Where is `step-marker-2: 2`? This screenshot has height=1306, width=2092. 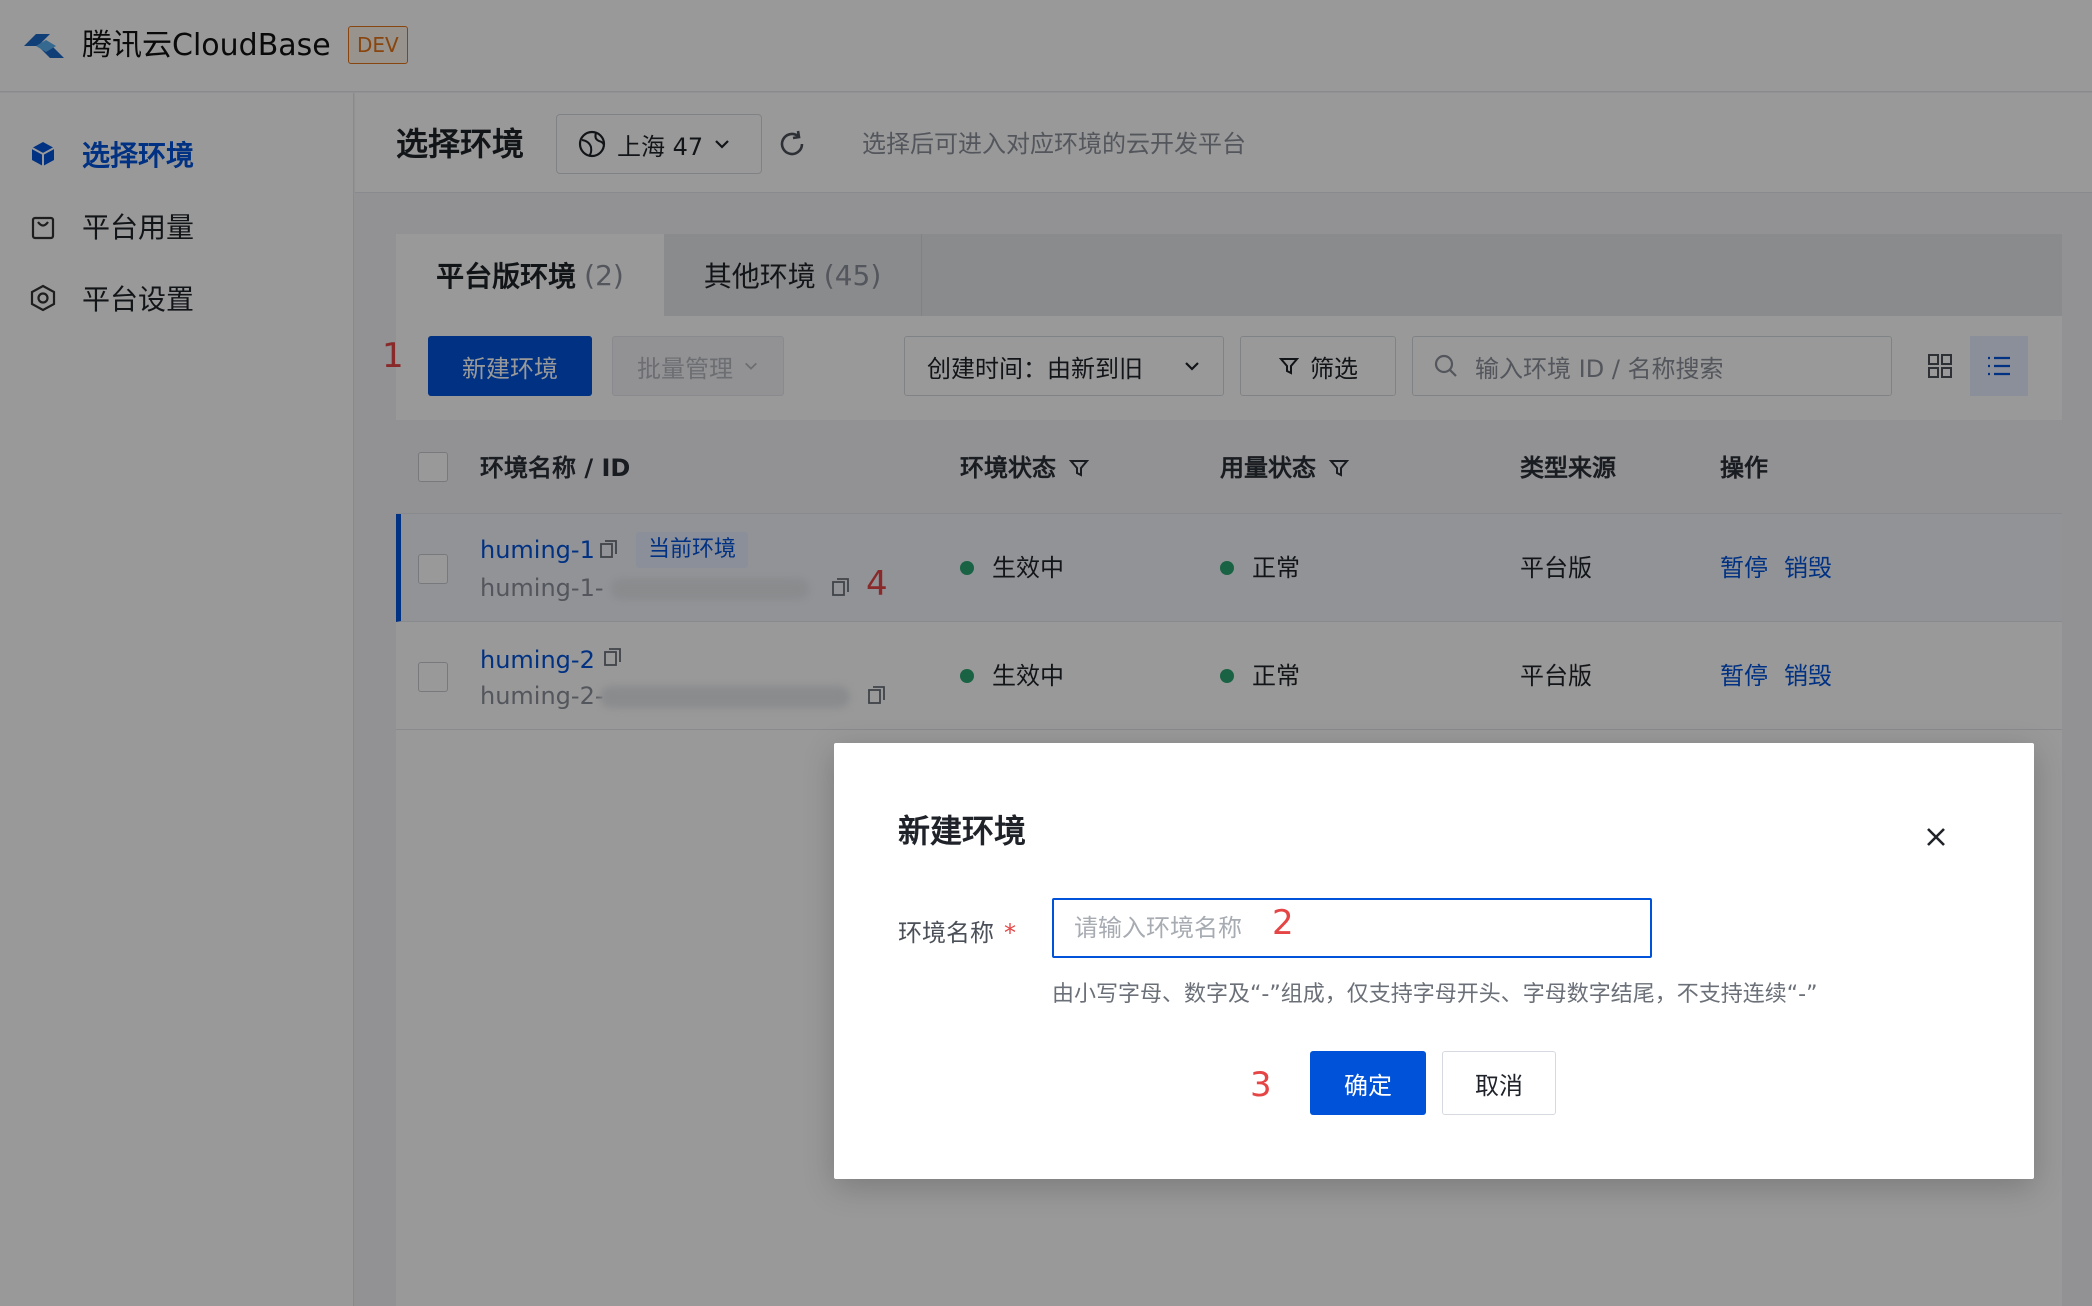 step-marker-2: 2 is located at coordinates (1283, 923).